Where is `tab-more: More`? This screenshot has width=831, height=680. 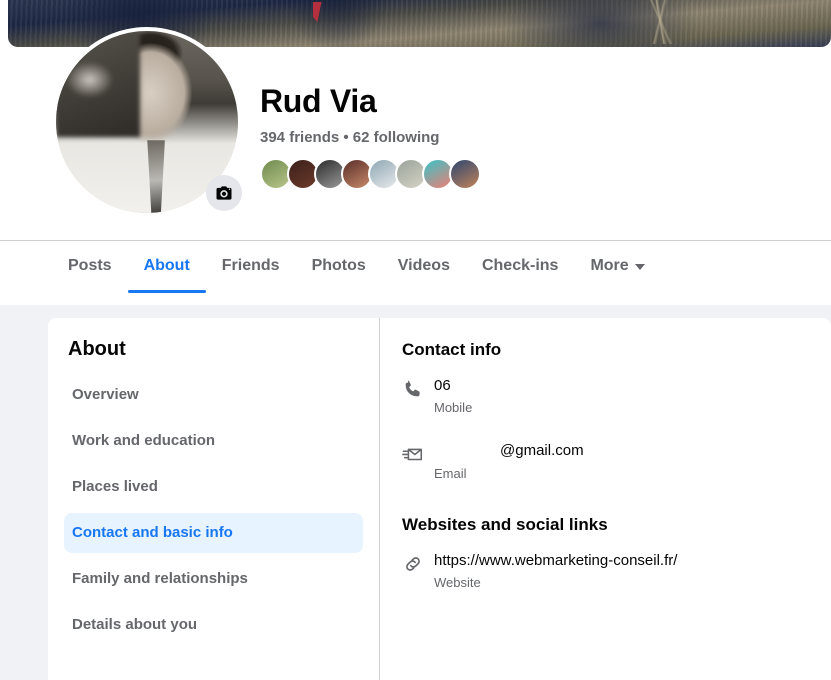
tab-more: More is located at coordinates (617, 267).